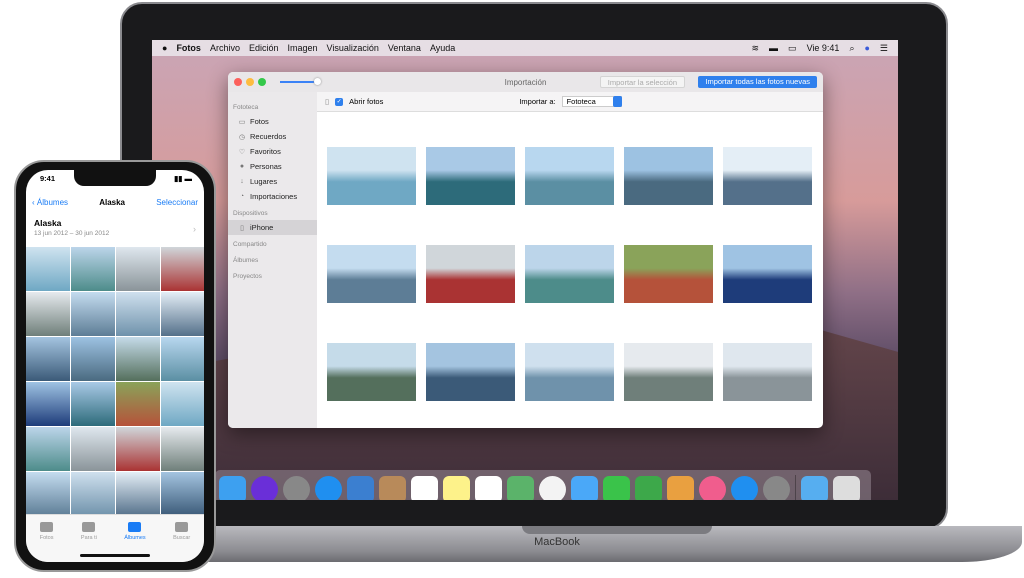  What do you see at coordinates (272, 260) in the screenshot?
I see `sidebar-section-header: Álbumes` at bounding box center [272, 260].